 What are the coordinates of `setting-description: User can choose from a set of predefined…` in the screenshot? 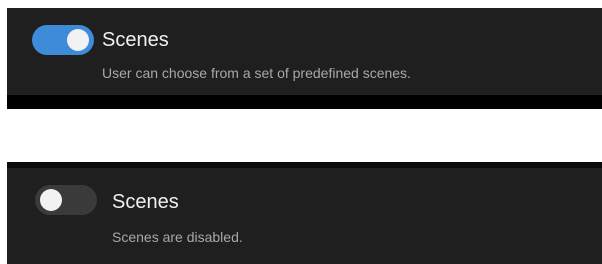 It's located at (256, 73).